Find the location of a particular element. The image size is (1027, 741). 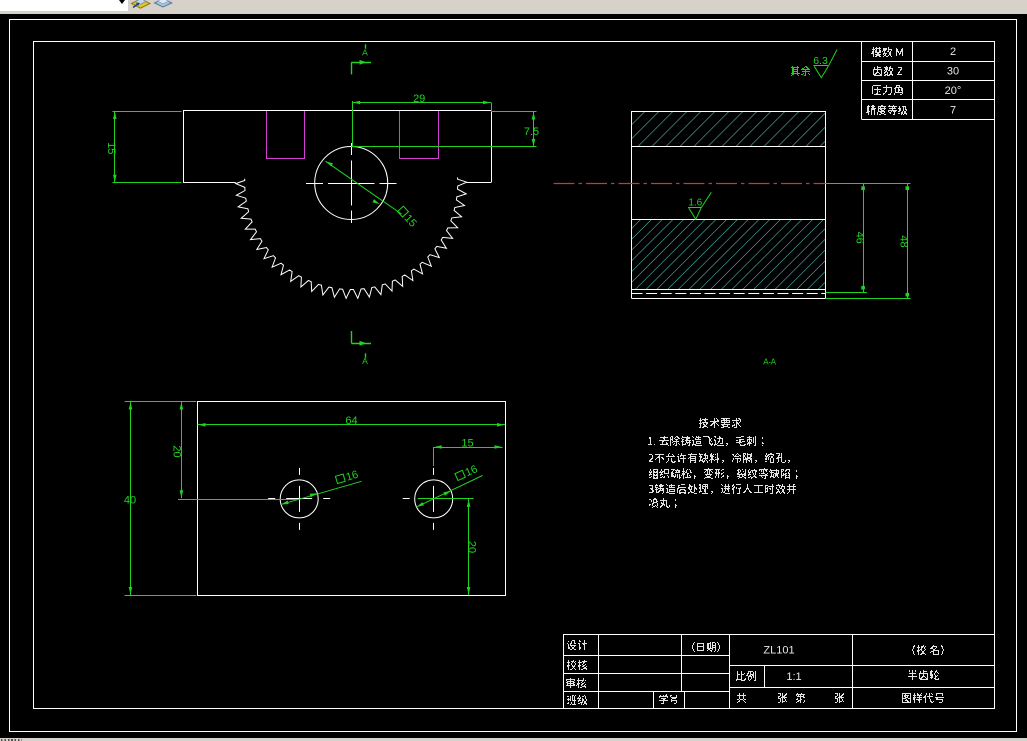

svg-text: 2 is located at coordinates (953, 52).